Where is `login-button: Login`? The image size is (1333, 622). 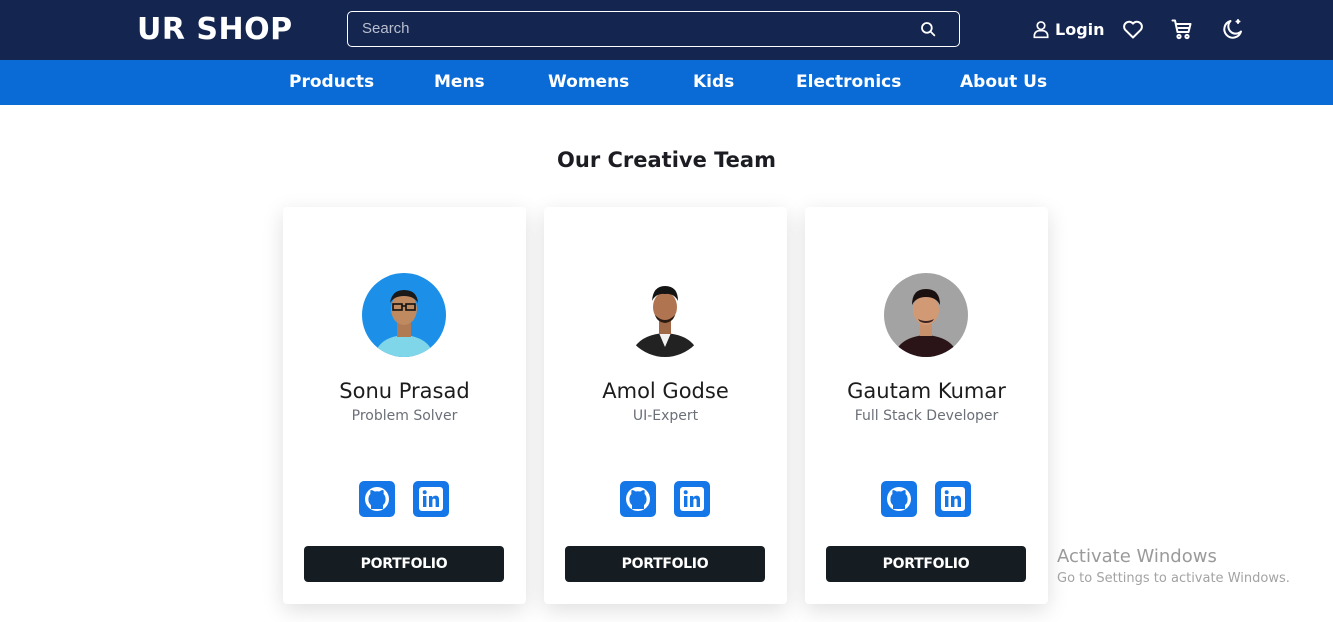 login-button: Login is located at coordinates (1068, 29).